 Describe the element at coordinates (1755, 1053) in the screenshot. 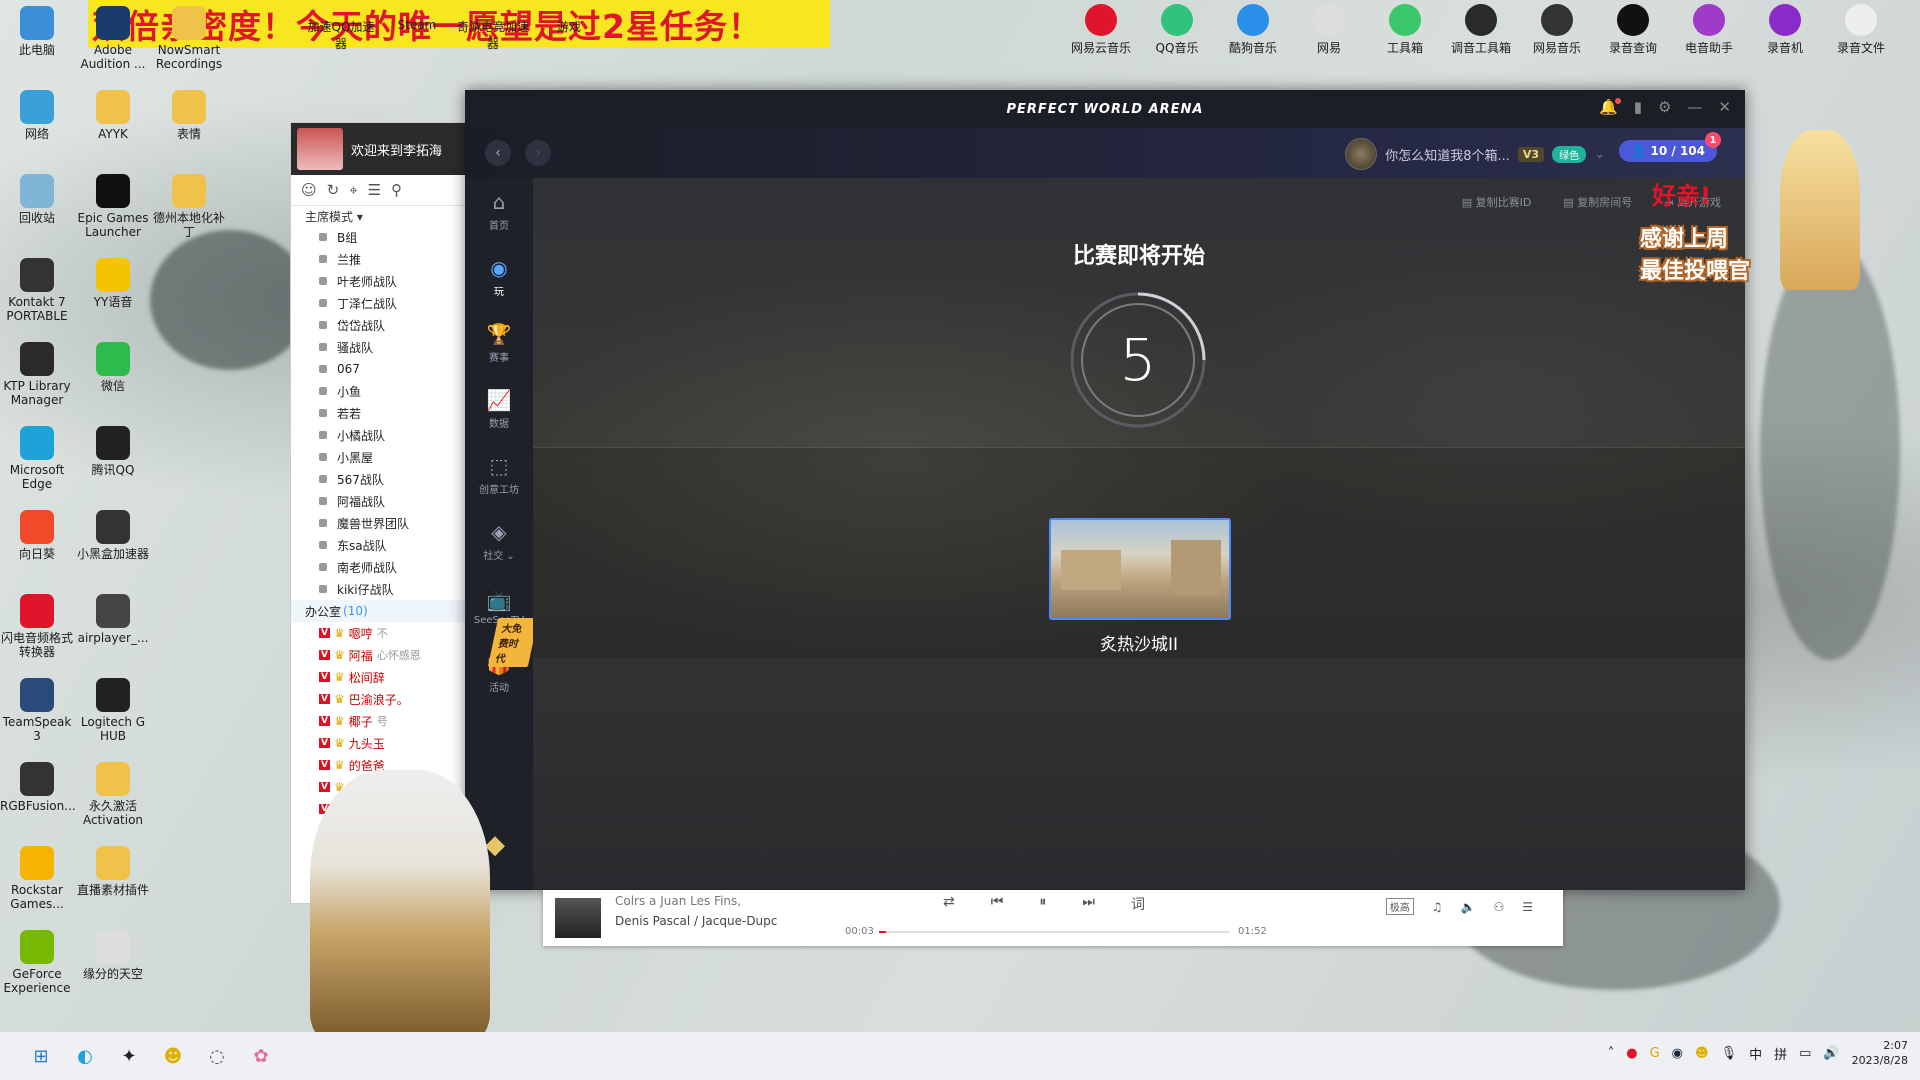

I see `ime-zh: 中` at that location.